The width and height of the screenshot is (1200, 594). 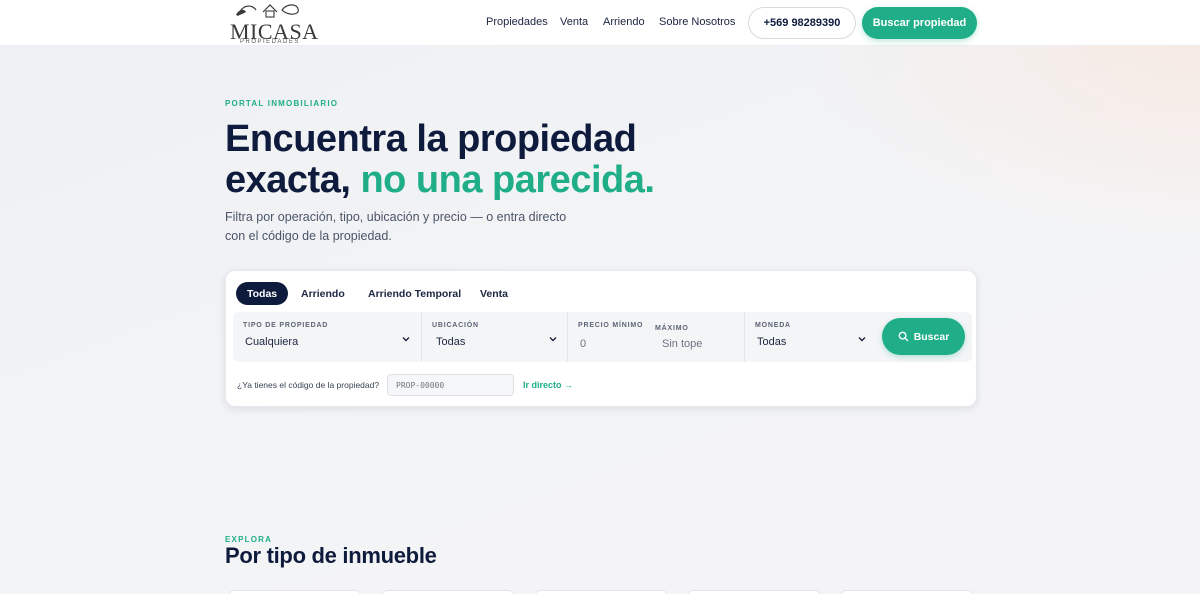 I want to click on moneda-select: MONEDA Todas, so click(x=811, y=337).